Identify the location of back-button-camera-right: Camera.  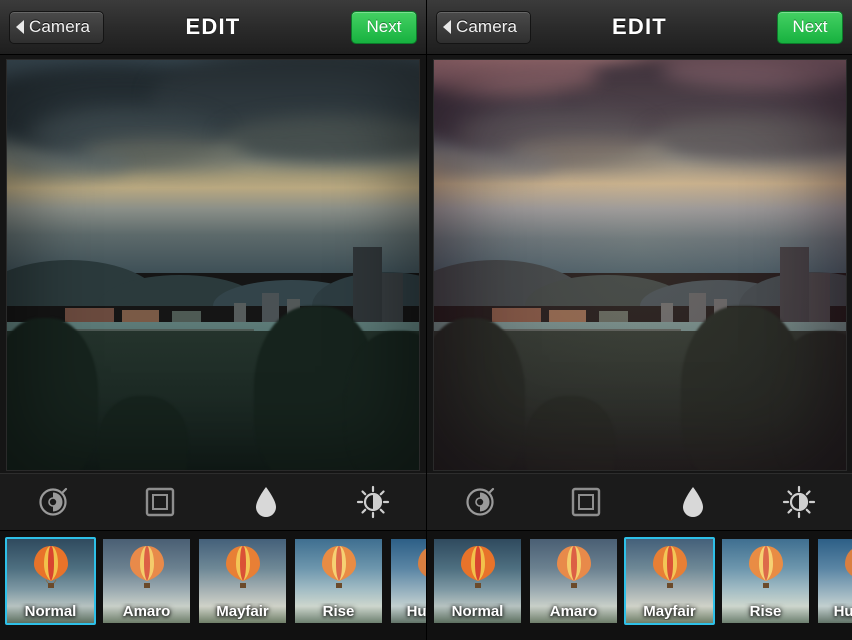
(484, 27).